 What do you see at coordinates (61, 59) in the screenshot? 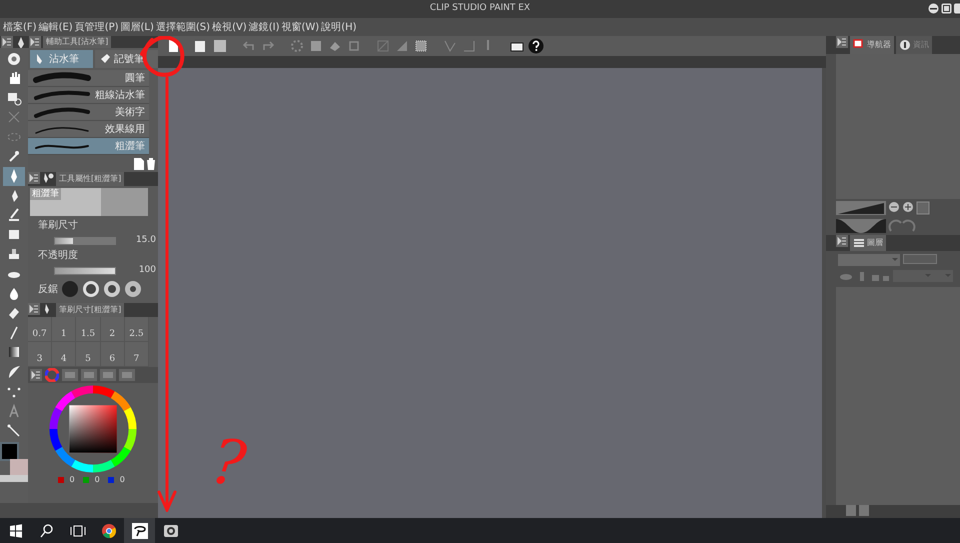
I see `sub-tool-group-tab: 沾水筆` at bounding box center [61, 59].